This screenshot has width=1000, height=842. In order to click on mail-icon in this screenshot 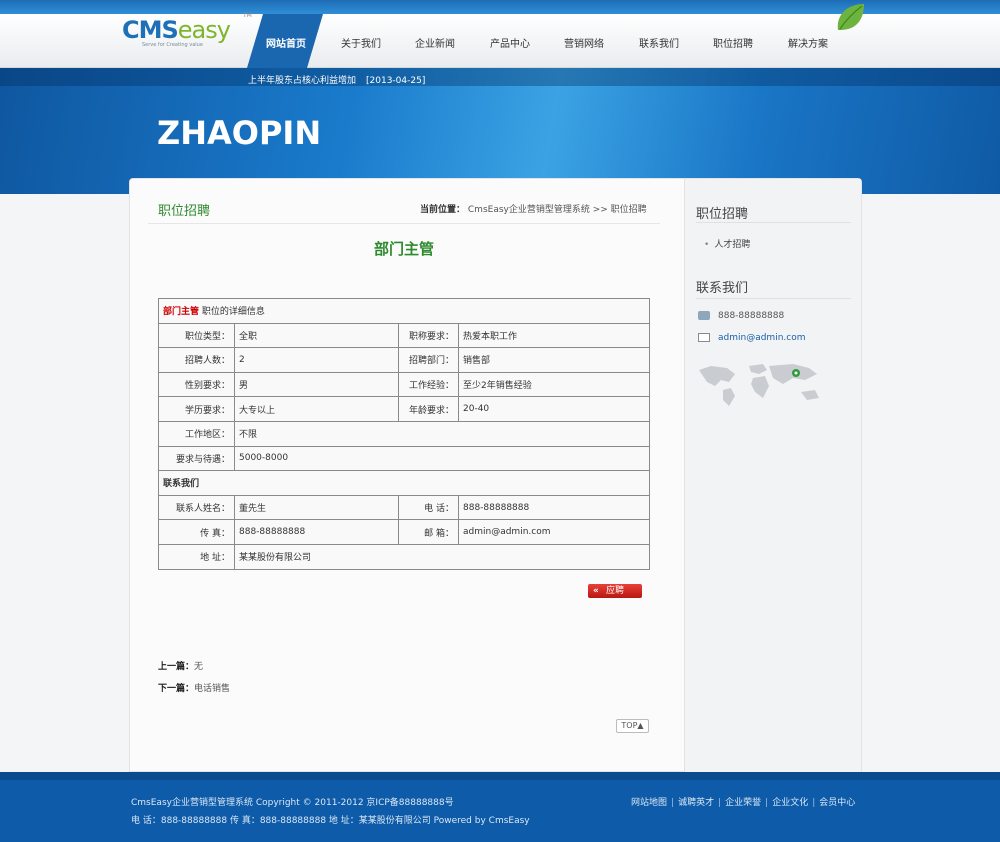, I will do `click(704, 337)`.